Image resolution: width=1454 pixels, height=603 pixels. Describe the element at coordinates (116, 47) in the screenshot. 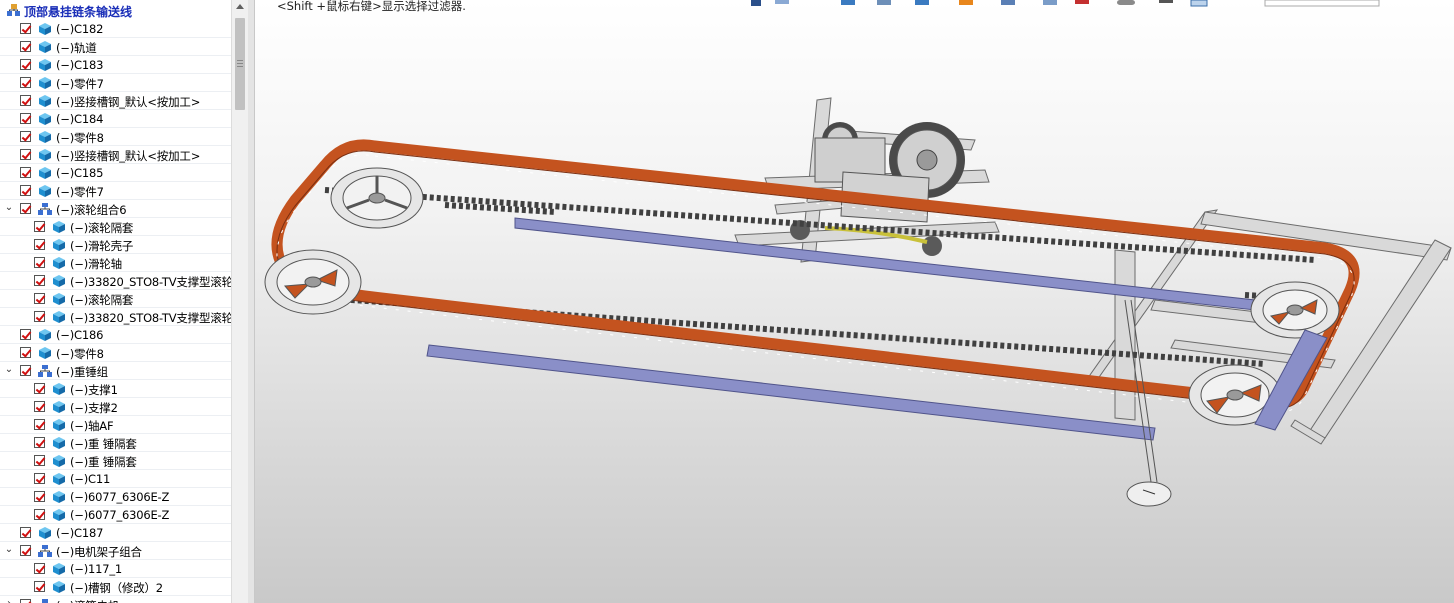

I see `tree-row: (−)轨道` at that location.